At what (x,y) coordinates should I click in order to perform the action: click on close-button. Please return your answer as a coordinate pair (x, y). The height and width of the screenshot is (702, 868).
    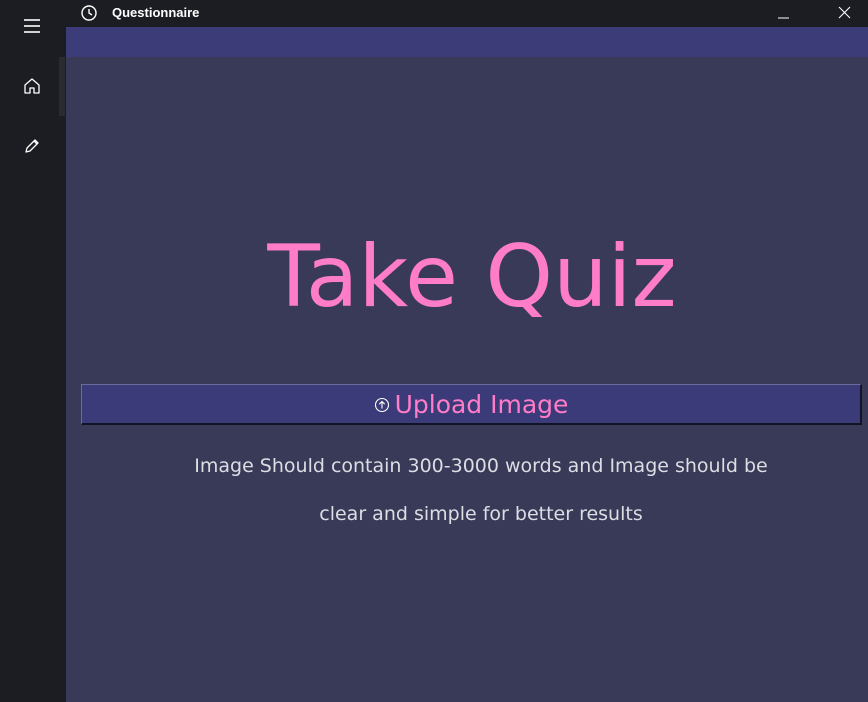
    Looking at the image, I should click on (845, 13).